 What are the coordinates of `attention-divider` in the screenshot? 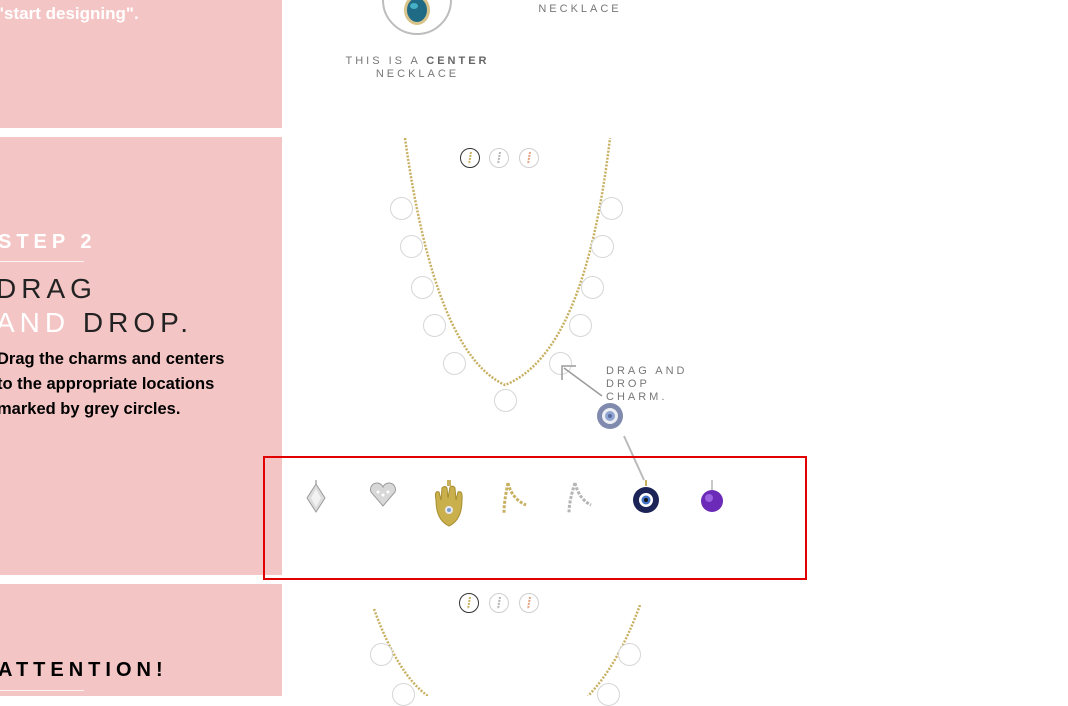 It's located at (42, 690).